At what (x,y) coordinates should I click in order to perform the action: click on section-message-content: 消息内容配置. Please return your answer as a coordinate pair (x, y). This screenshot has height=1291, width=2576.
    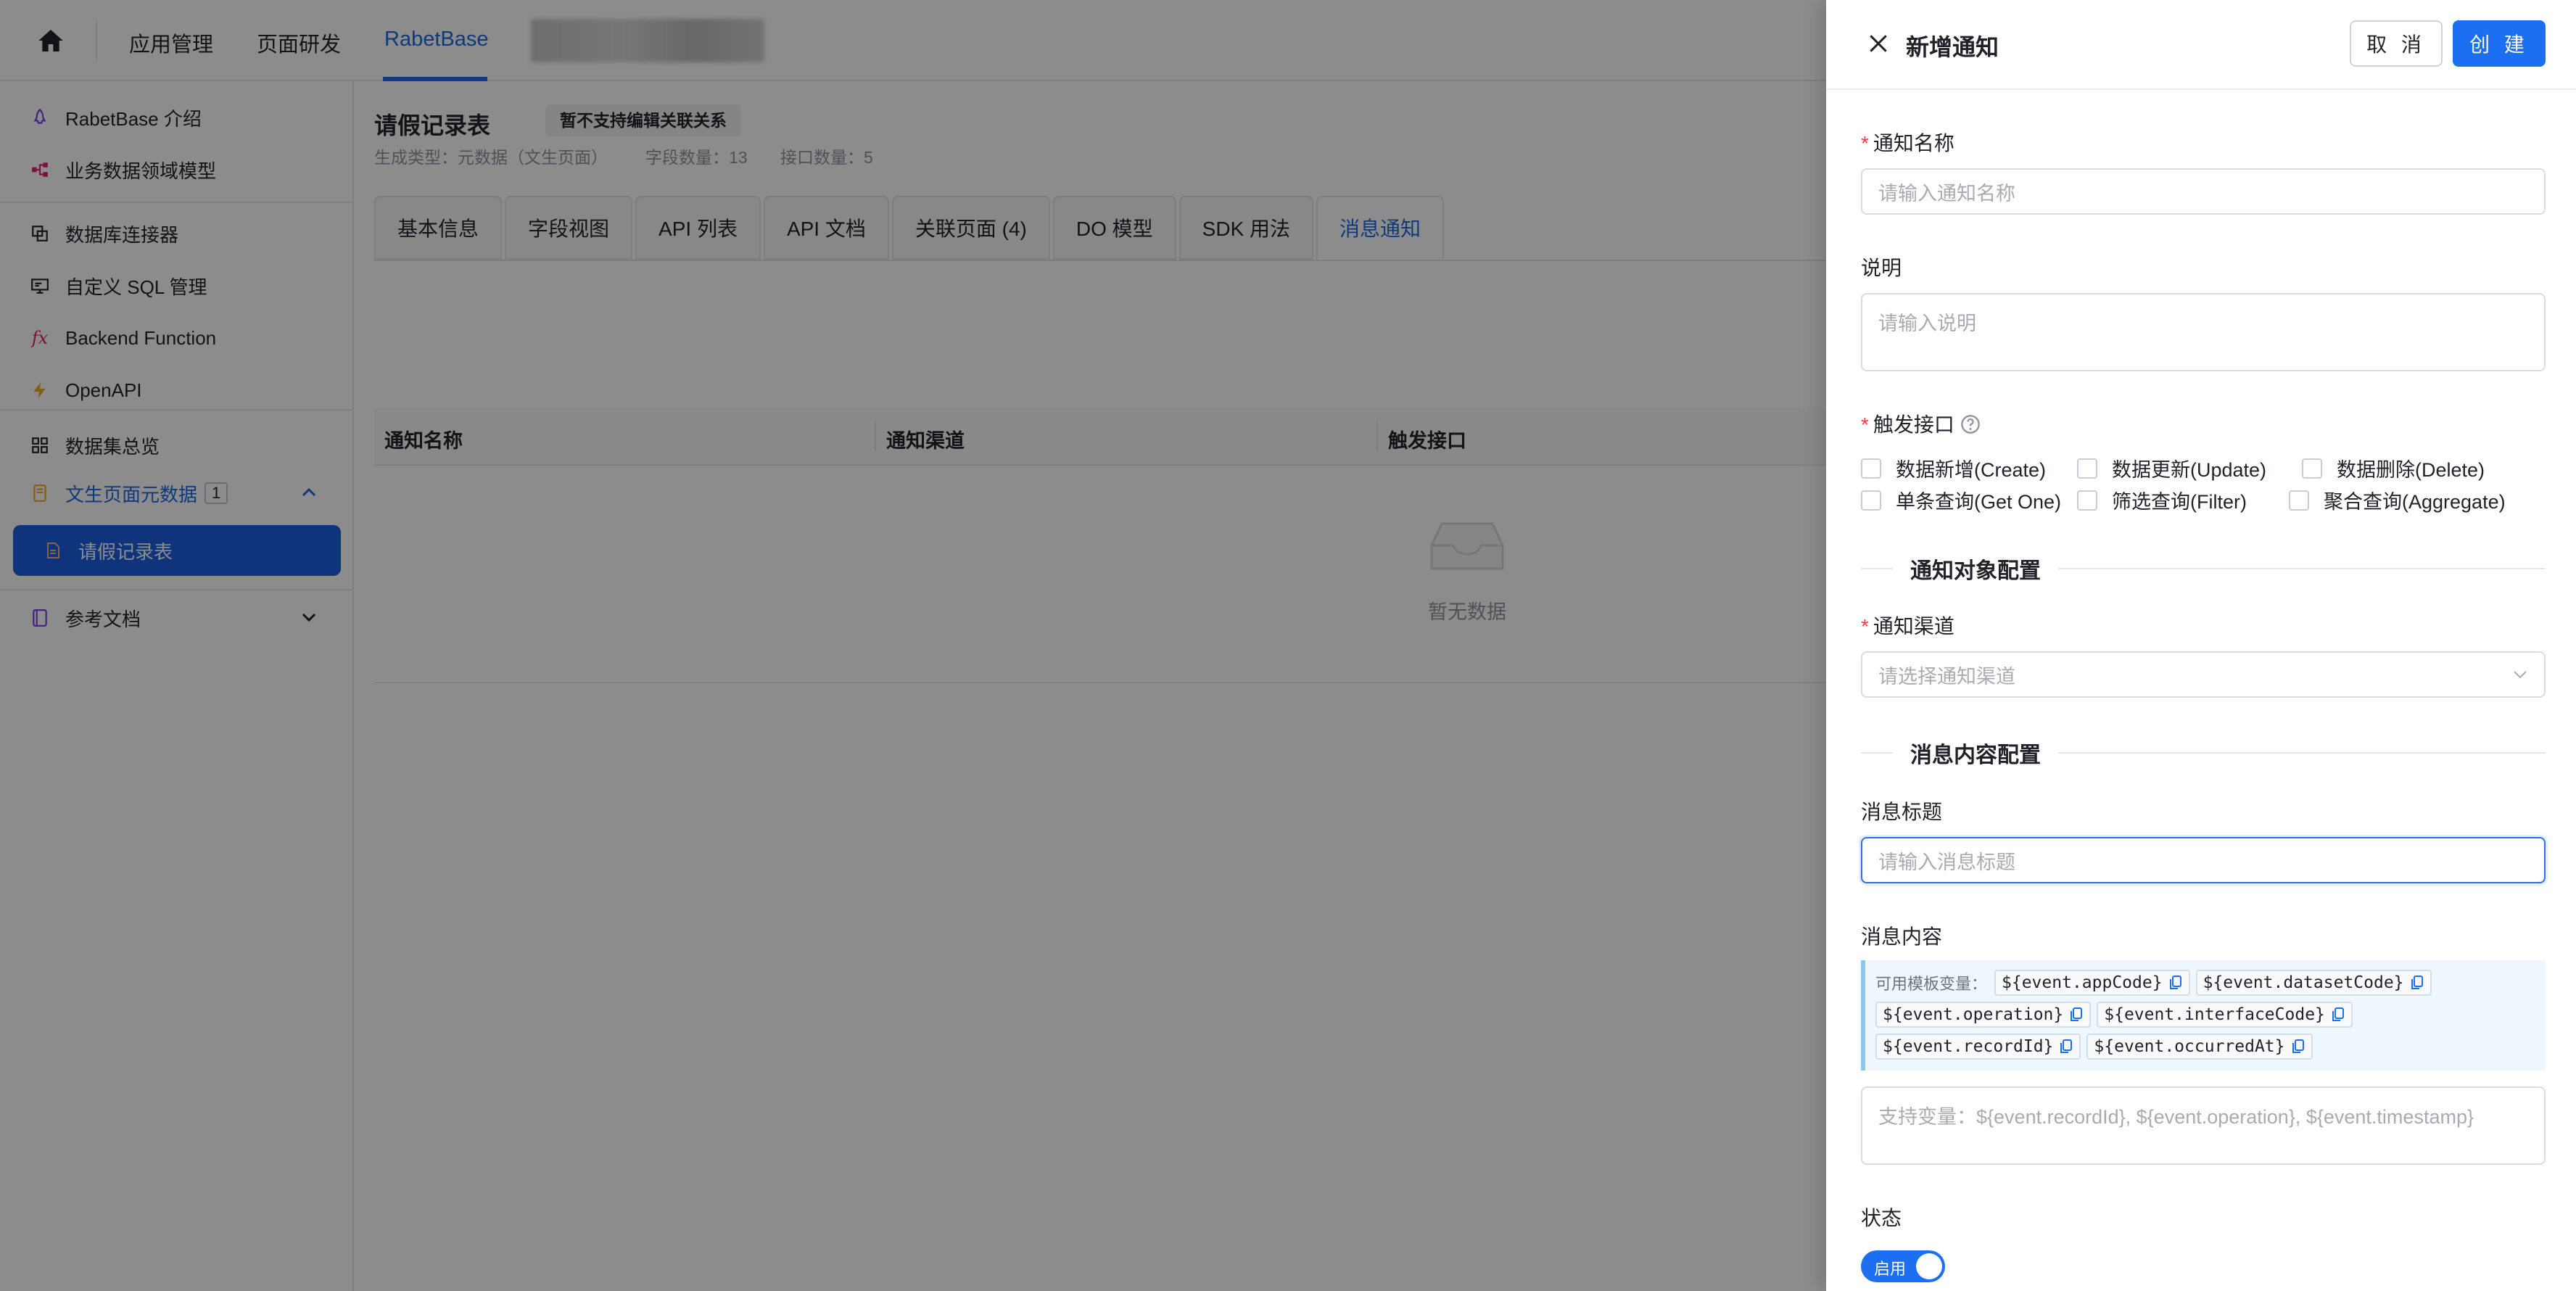
    Looking at the image, I should click on (2203, 752).